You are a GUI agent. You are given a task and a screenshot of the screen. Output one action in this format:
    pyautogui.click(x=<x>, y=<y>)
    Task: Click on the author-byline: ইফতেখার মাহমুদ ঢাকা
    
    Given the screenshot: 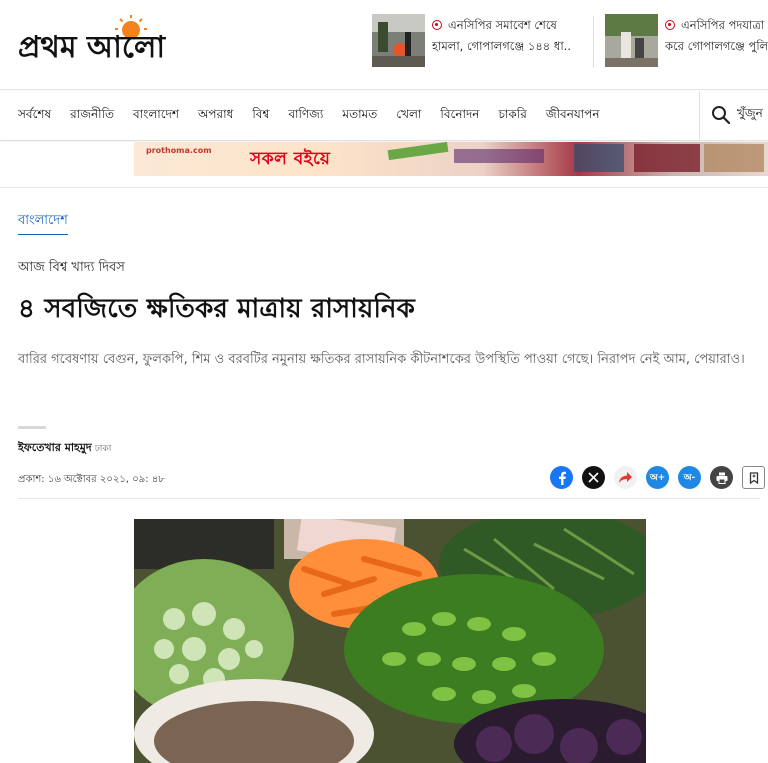 What is the action you would take?
    pyautogui.click(x=64, y=448)
    